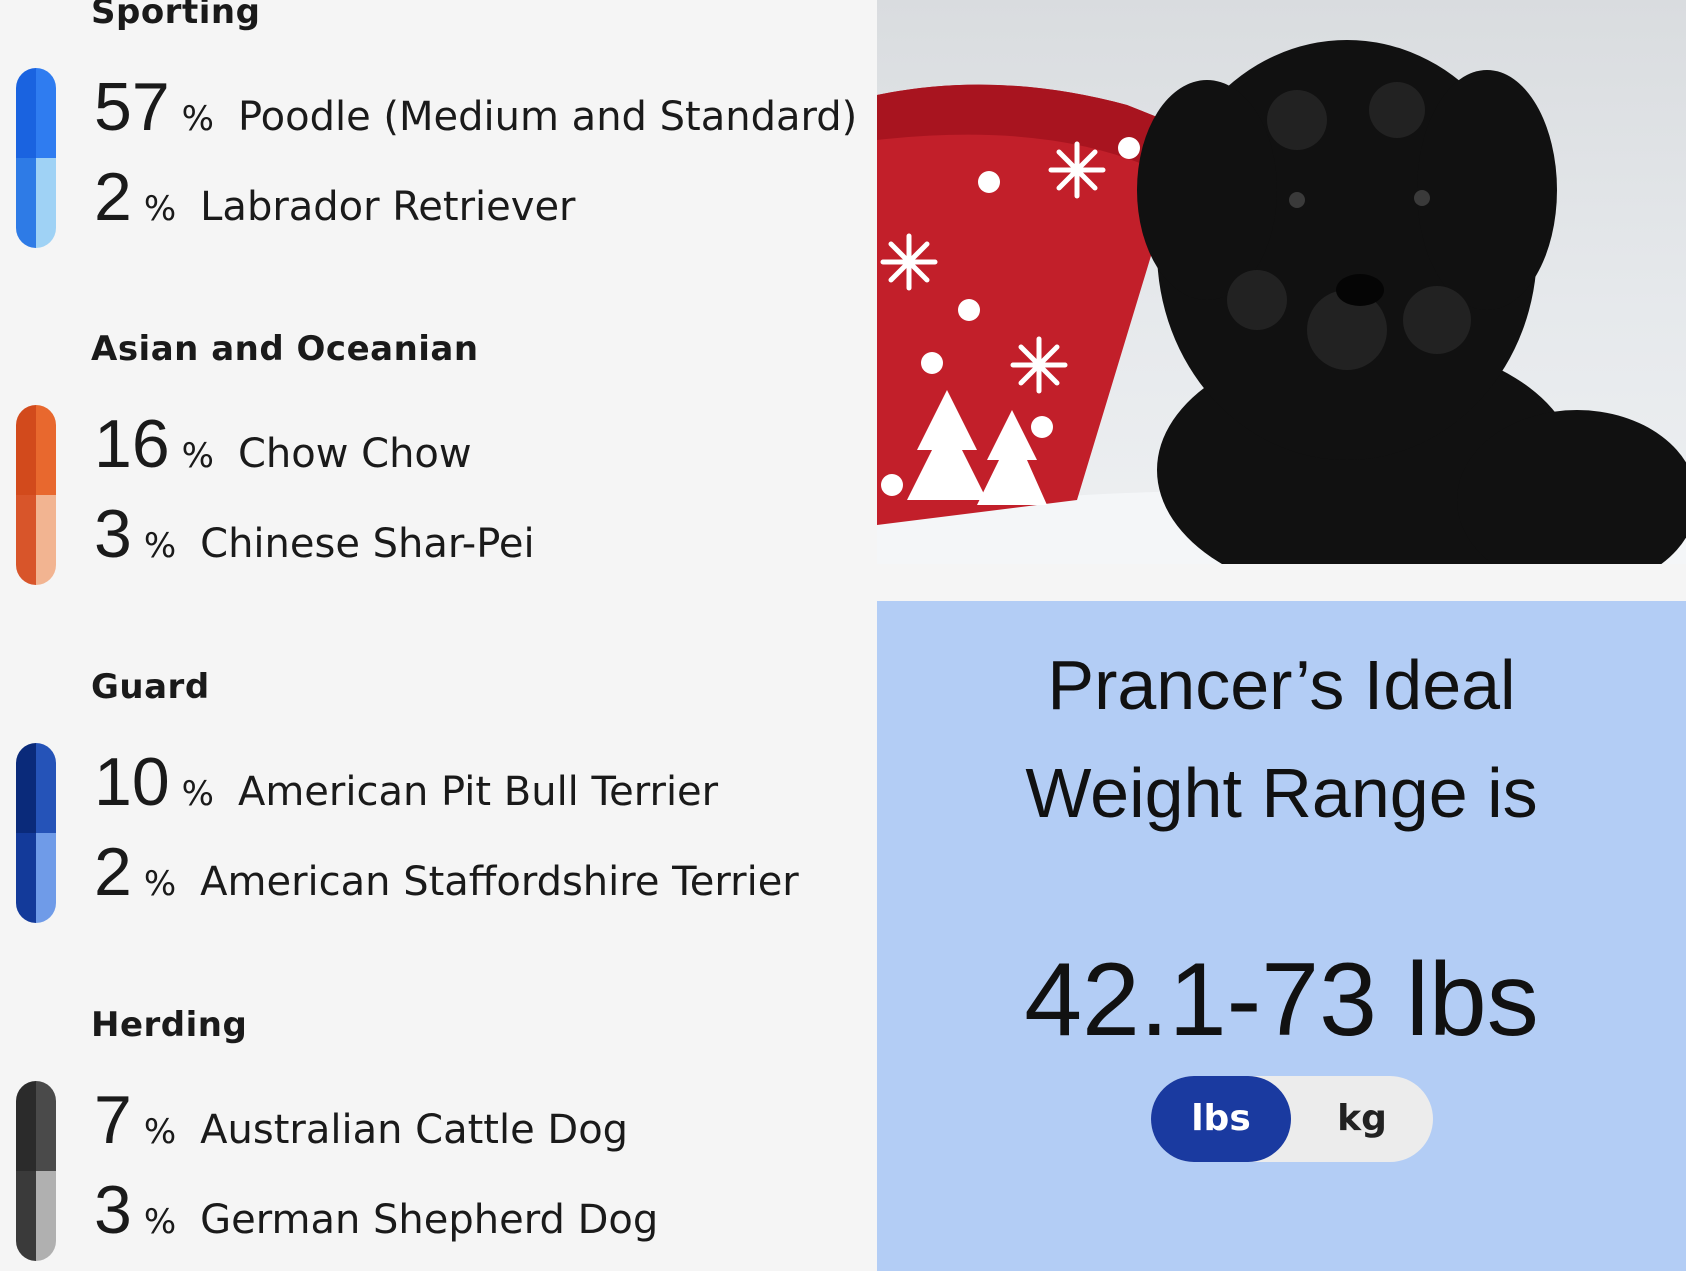  Describe the element at coordinates (132, 444) in the screenshot. I see `breed-percent: 16` at that location.